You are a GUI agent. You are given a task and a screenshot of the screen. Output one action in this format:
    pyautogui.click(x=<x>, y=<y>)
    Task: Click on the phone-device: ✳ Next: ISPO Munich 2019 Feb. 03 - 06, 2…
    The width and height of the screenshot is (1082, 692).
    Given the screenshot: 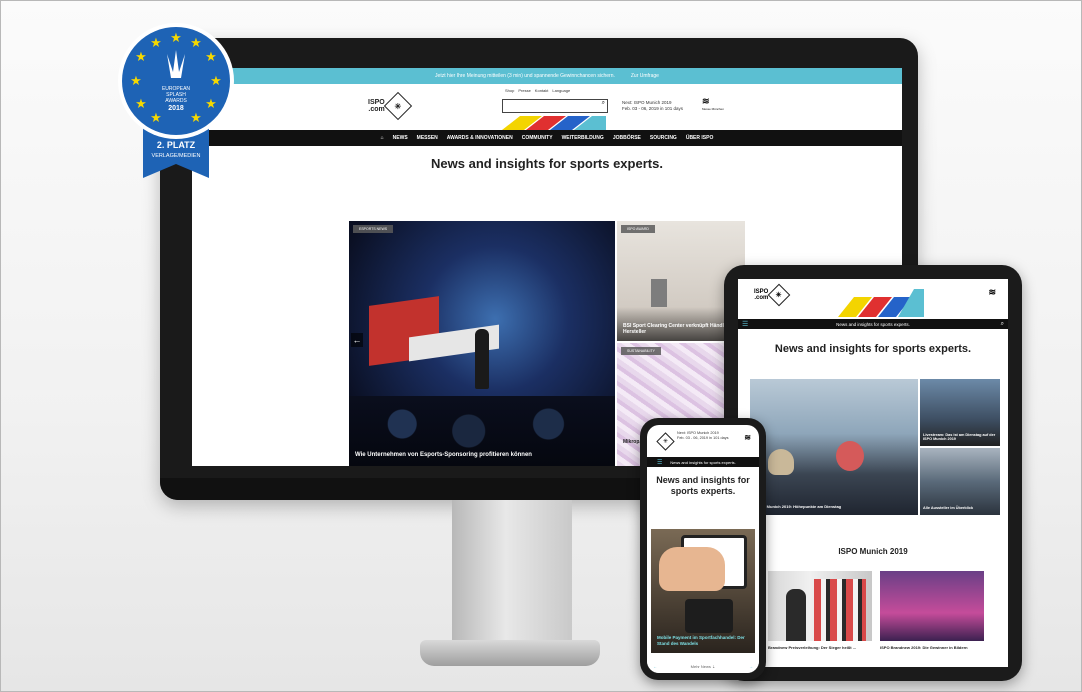 What is the action you would take?
    pyautogui.click(x=703, y=549)
    